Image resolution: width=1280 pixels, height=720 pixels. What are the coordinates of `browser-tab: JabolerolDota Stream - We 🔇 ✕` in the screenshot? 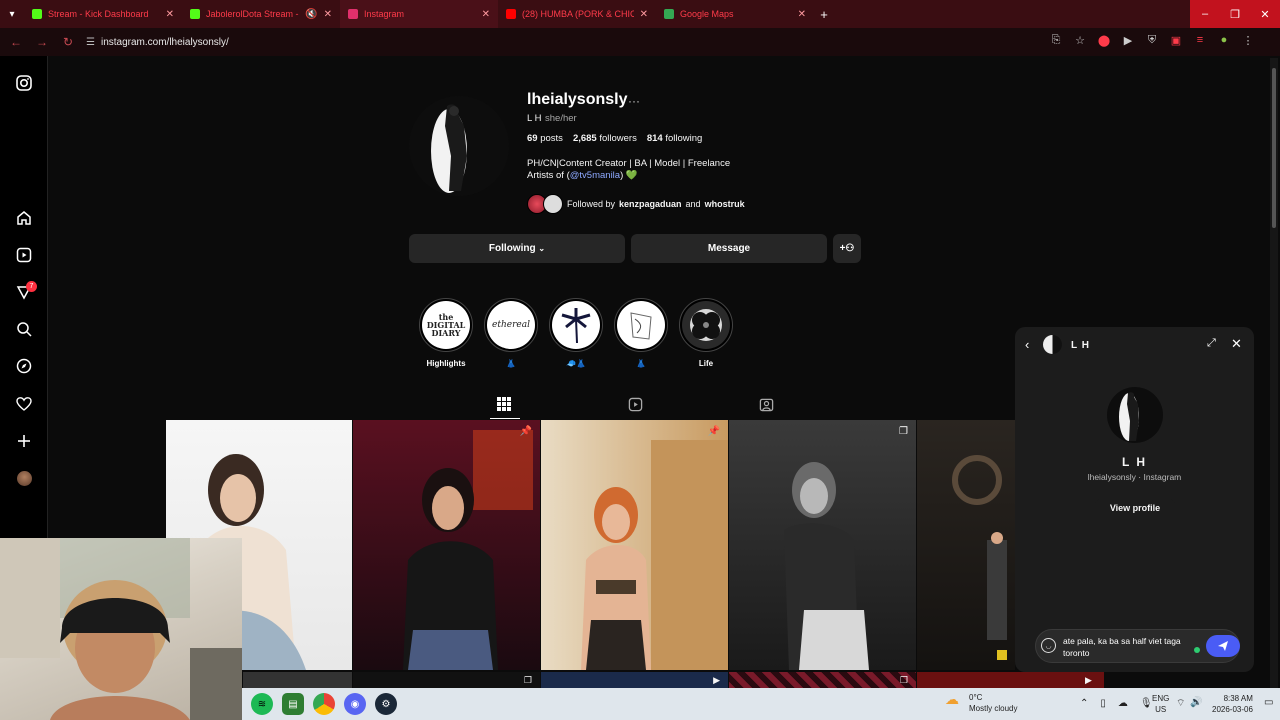 It's located at (261, 14).